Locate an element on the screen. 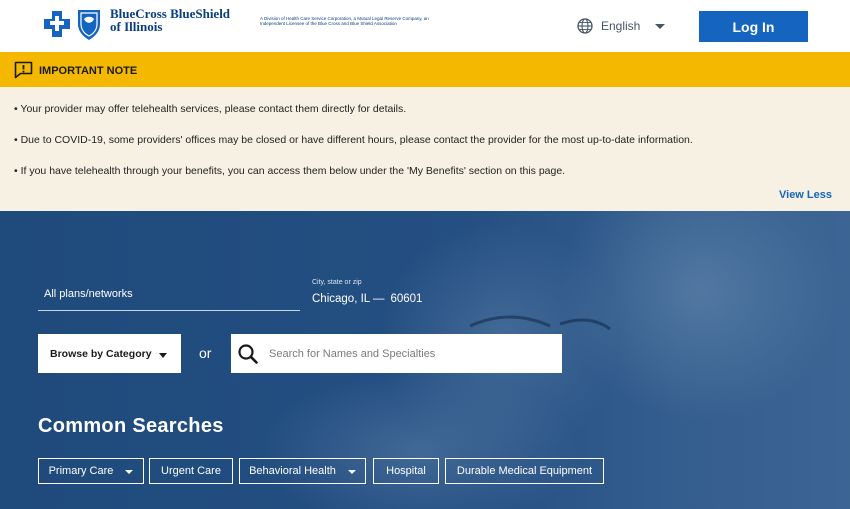 The image size is (850, 509). browse-by-category-button: Browse by Category is located at coordinates (109, 353).